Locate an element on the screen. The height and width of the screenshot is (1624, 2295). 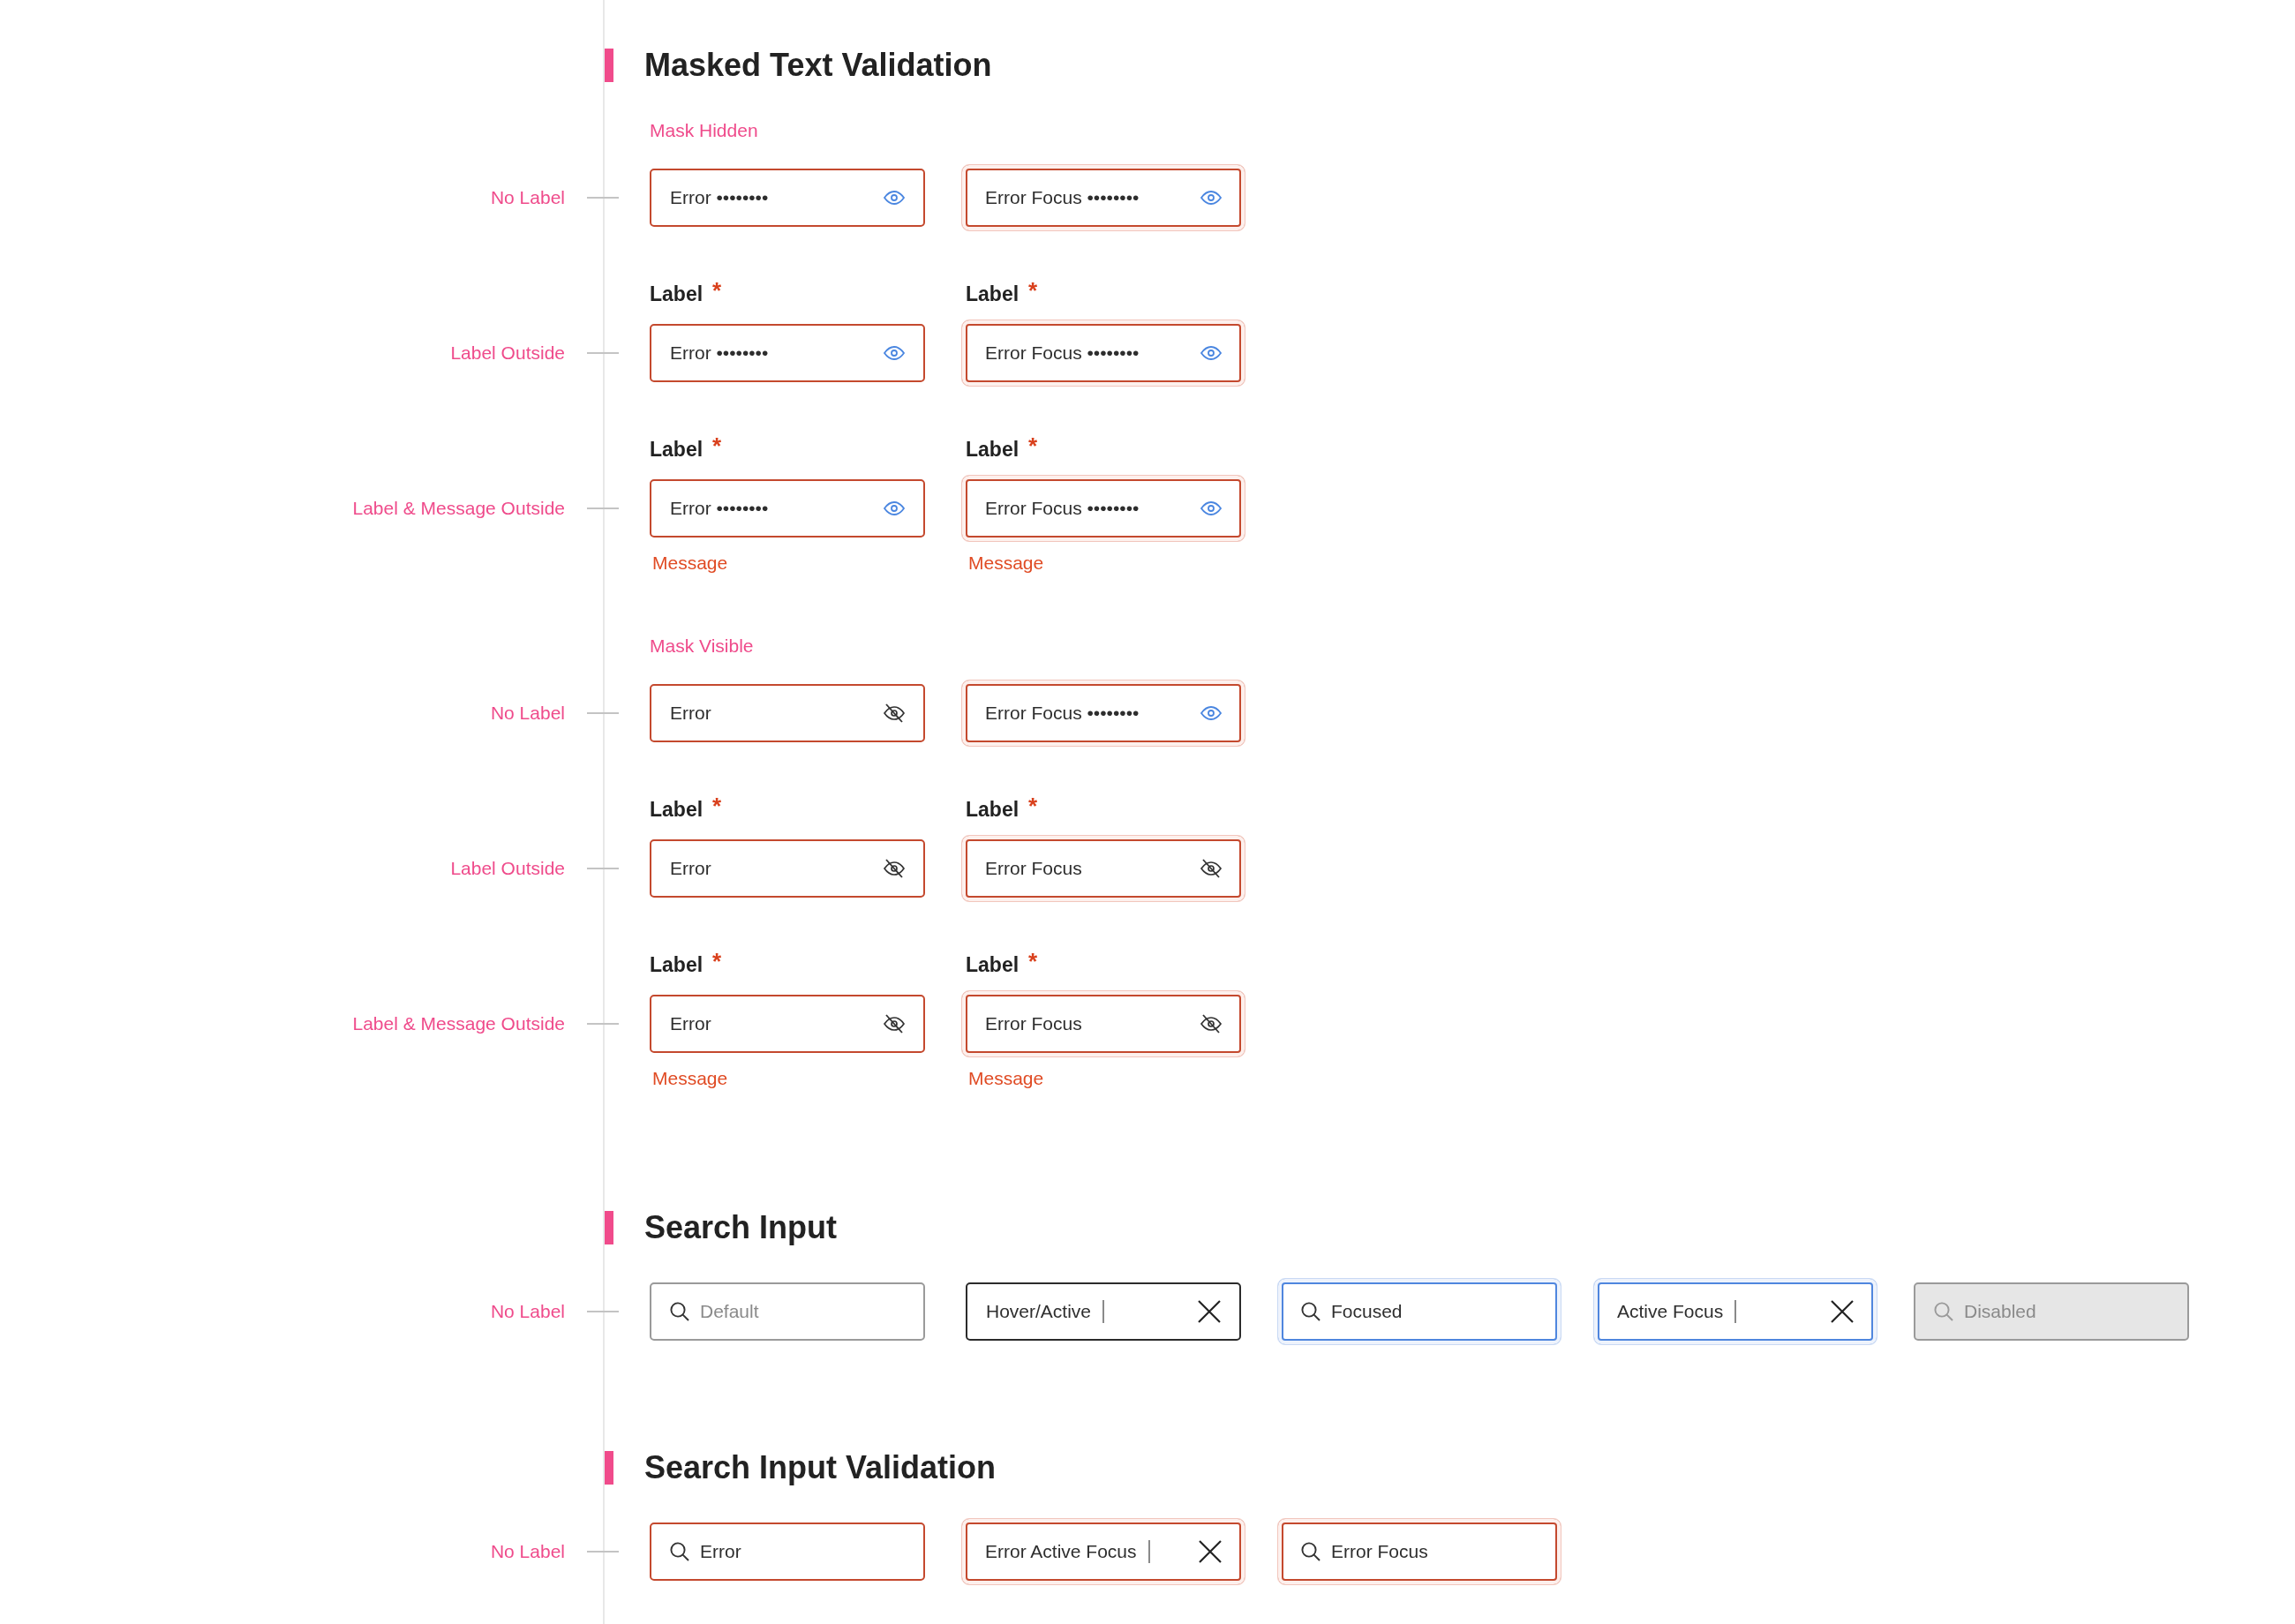
group-title: Mask Hidden is located at coordinates (704, 130).